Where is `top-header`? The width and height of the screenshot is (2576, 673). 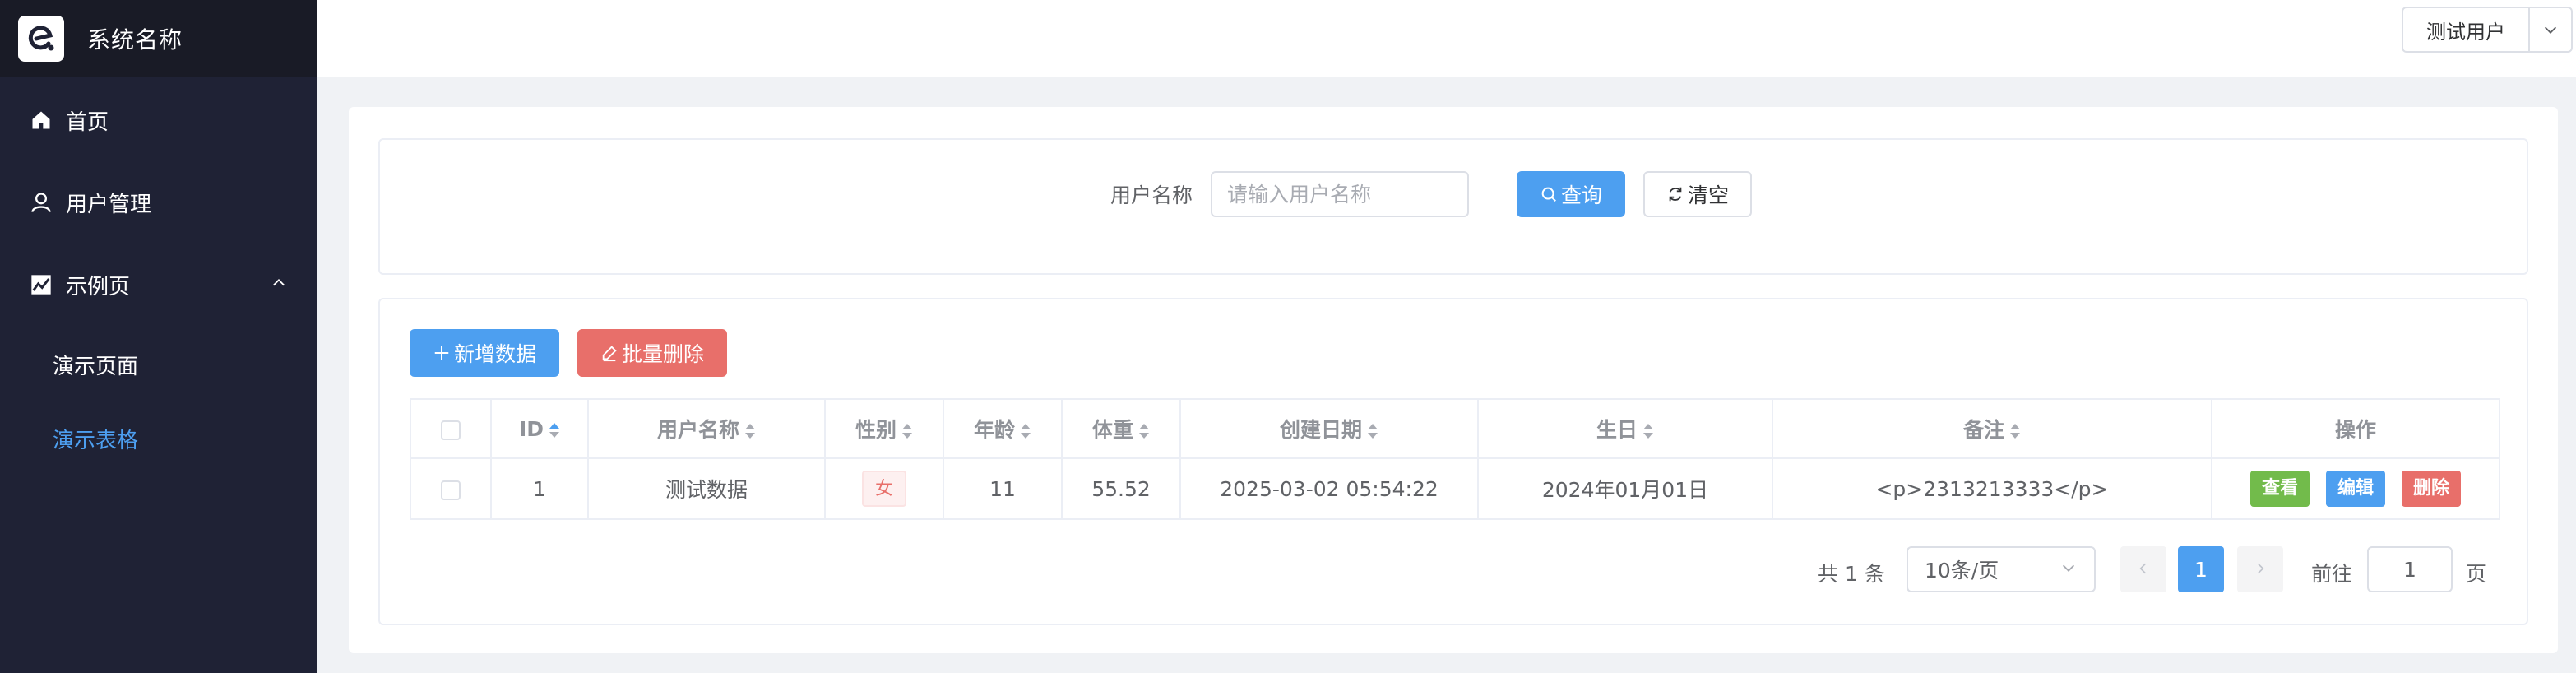 top-header is located at coordinates (1446, 38).